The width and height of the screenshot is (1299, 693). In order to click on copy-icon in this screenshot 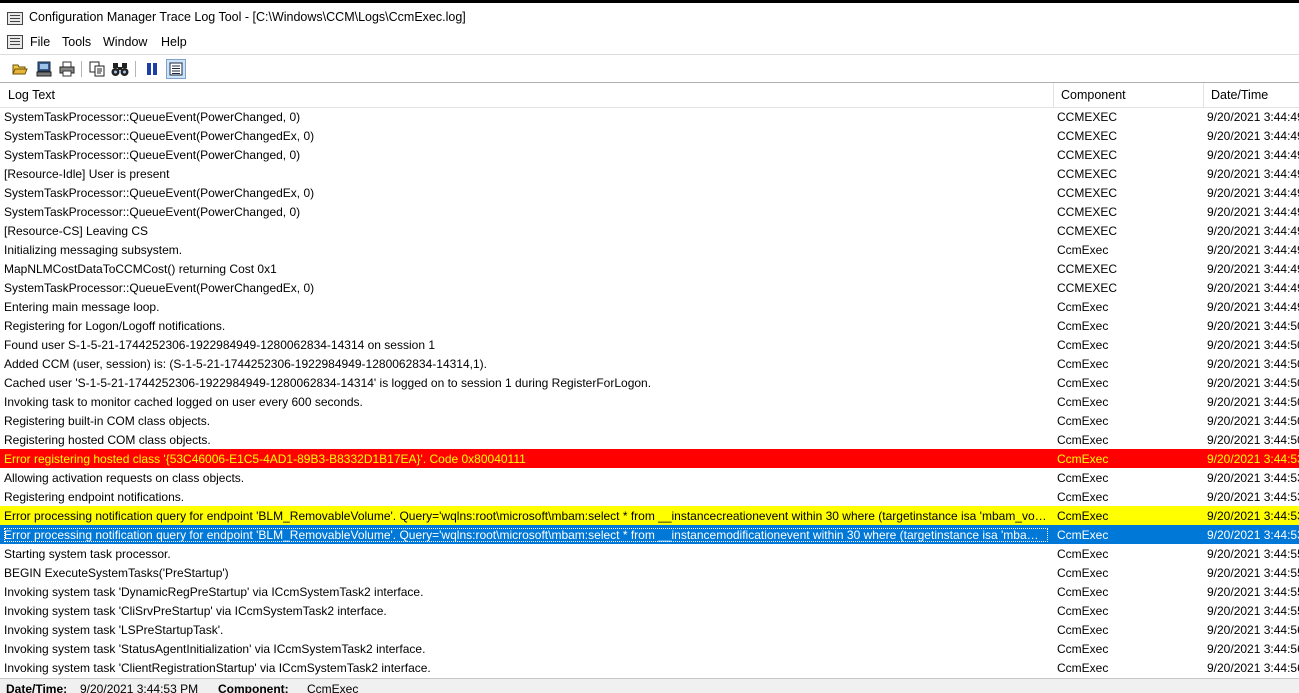, I will do `click(97, 69)`.